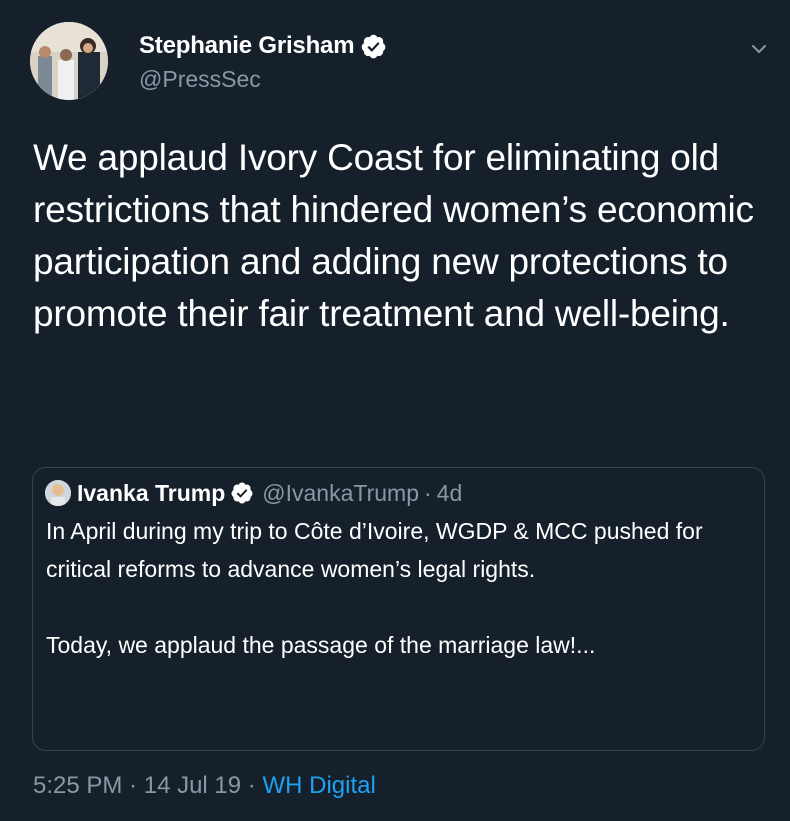 This screenshot has height=821, width=790. I want to click on tweet-date: 14 Jul 19, so click(192, 785).